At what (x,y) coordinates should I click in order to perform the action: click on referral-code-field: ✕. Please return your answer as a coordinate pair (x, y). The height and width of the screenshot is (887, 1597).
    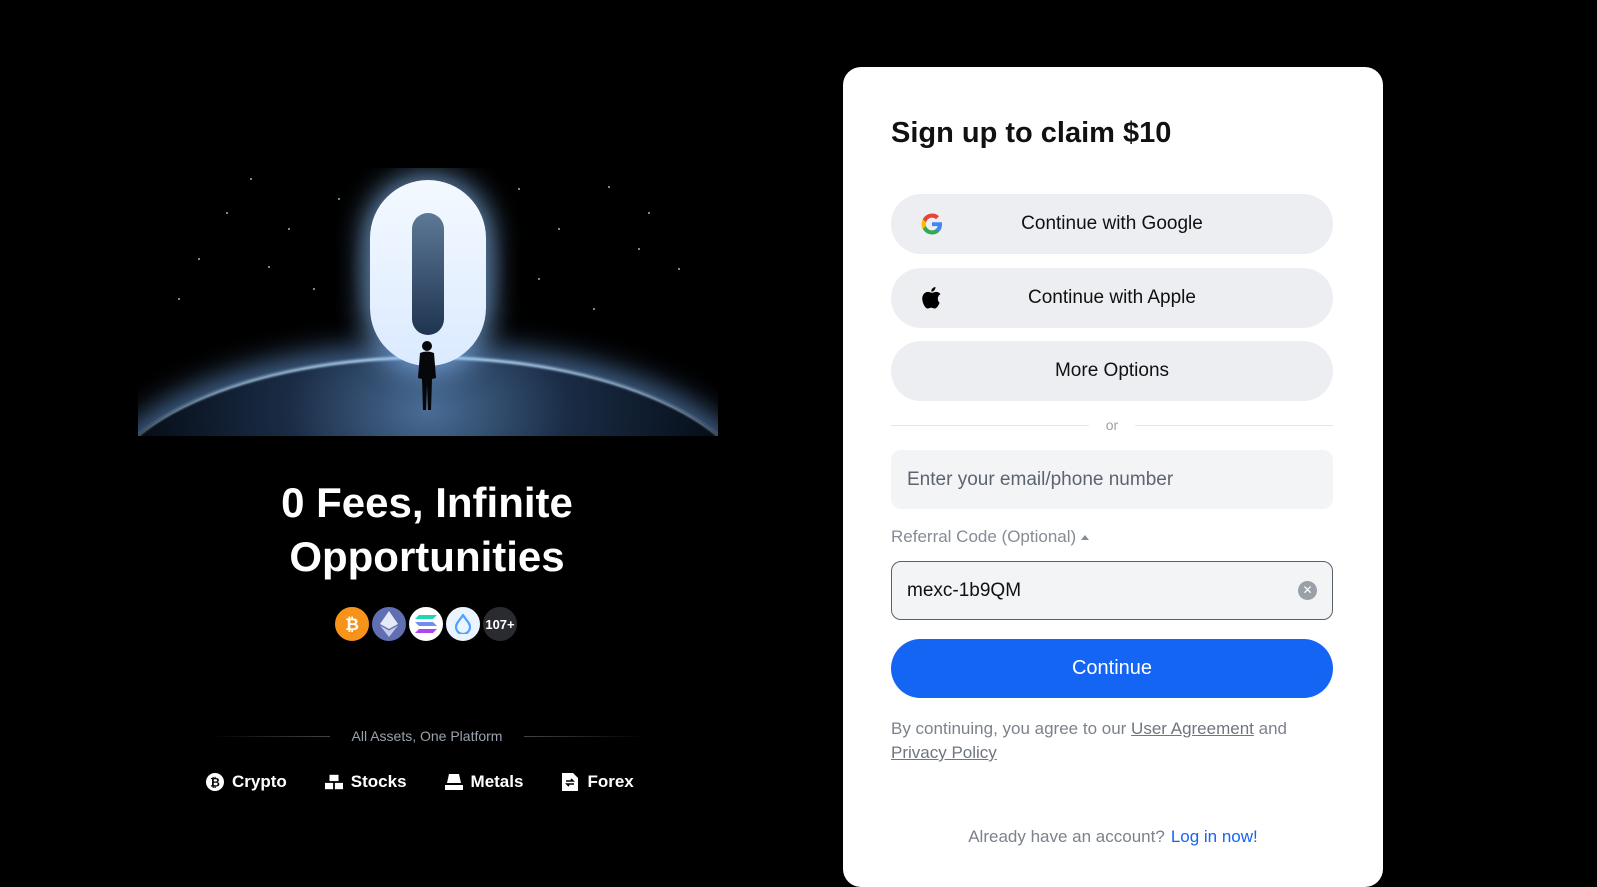
    Looking at the image, I should click on (1112, 590).